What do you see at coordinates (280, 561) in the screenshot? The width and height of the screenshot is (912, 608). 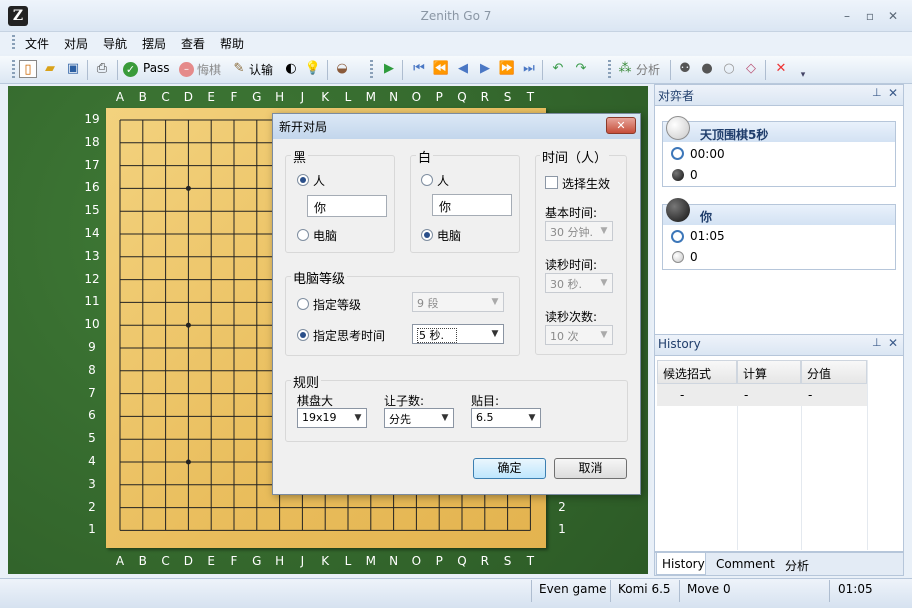 I see `column-label: H` at bounding box center [280, 561].